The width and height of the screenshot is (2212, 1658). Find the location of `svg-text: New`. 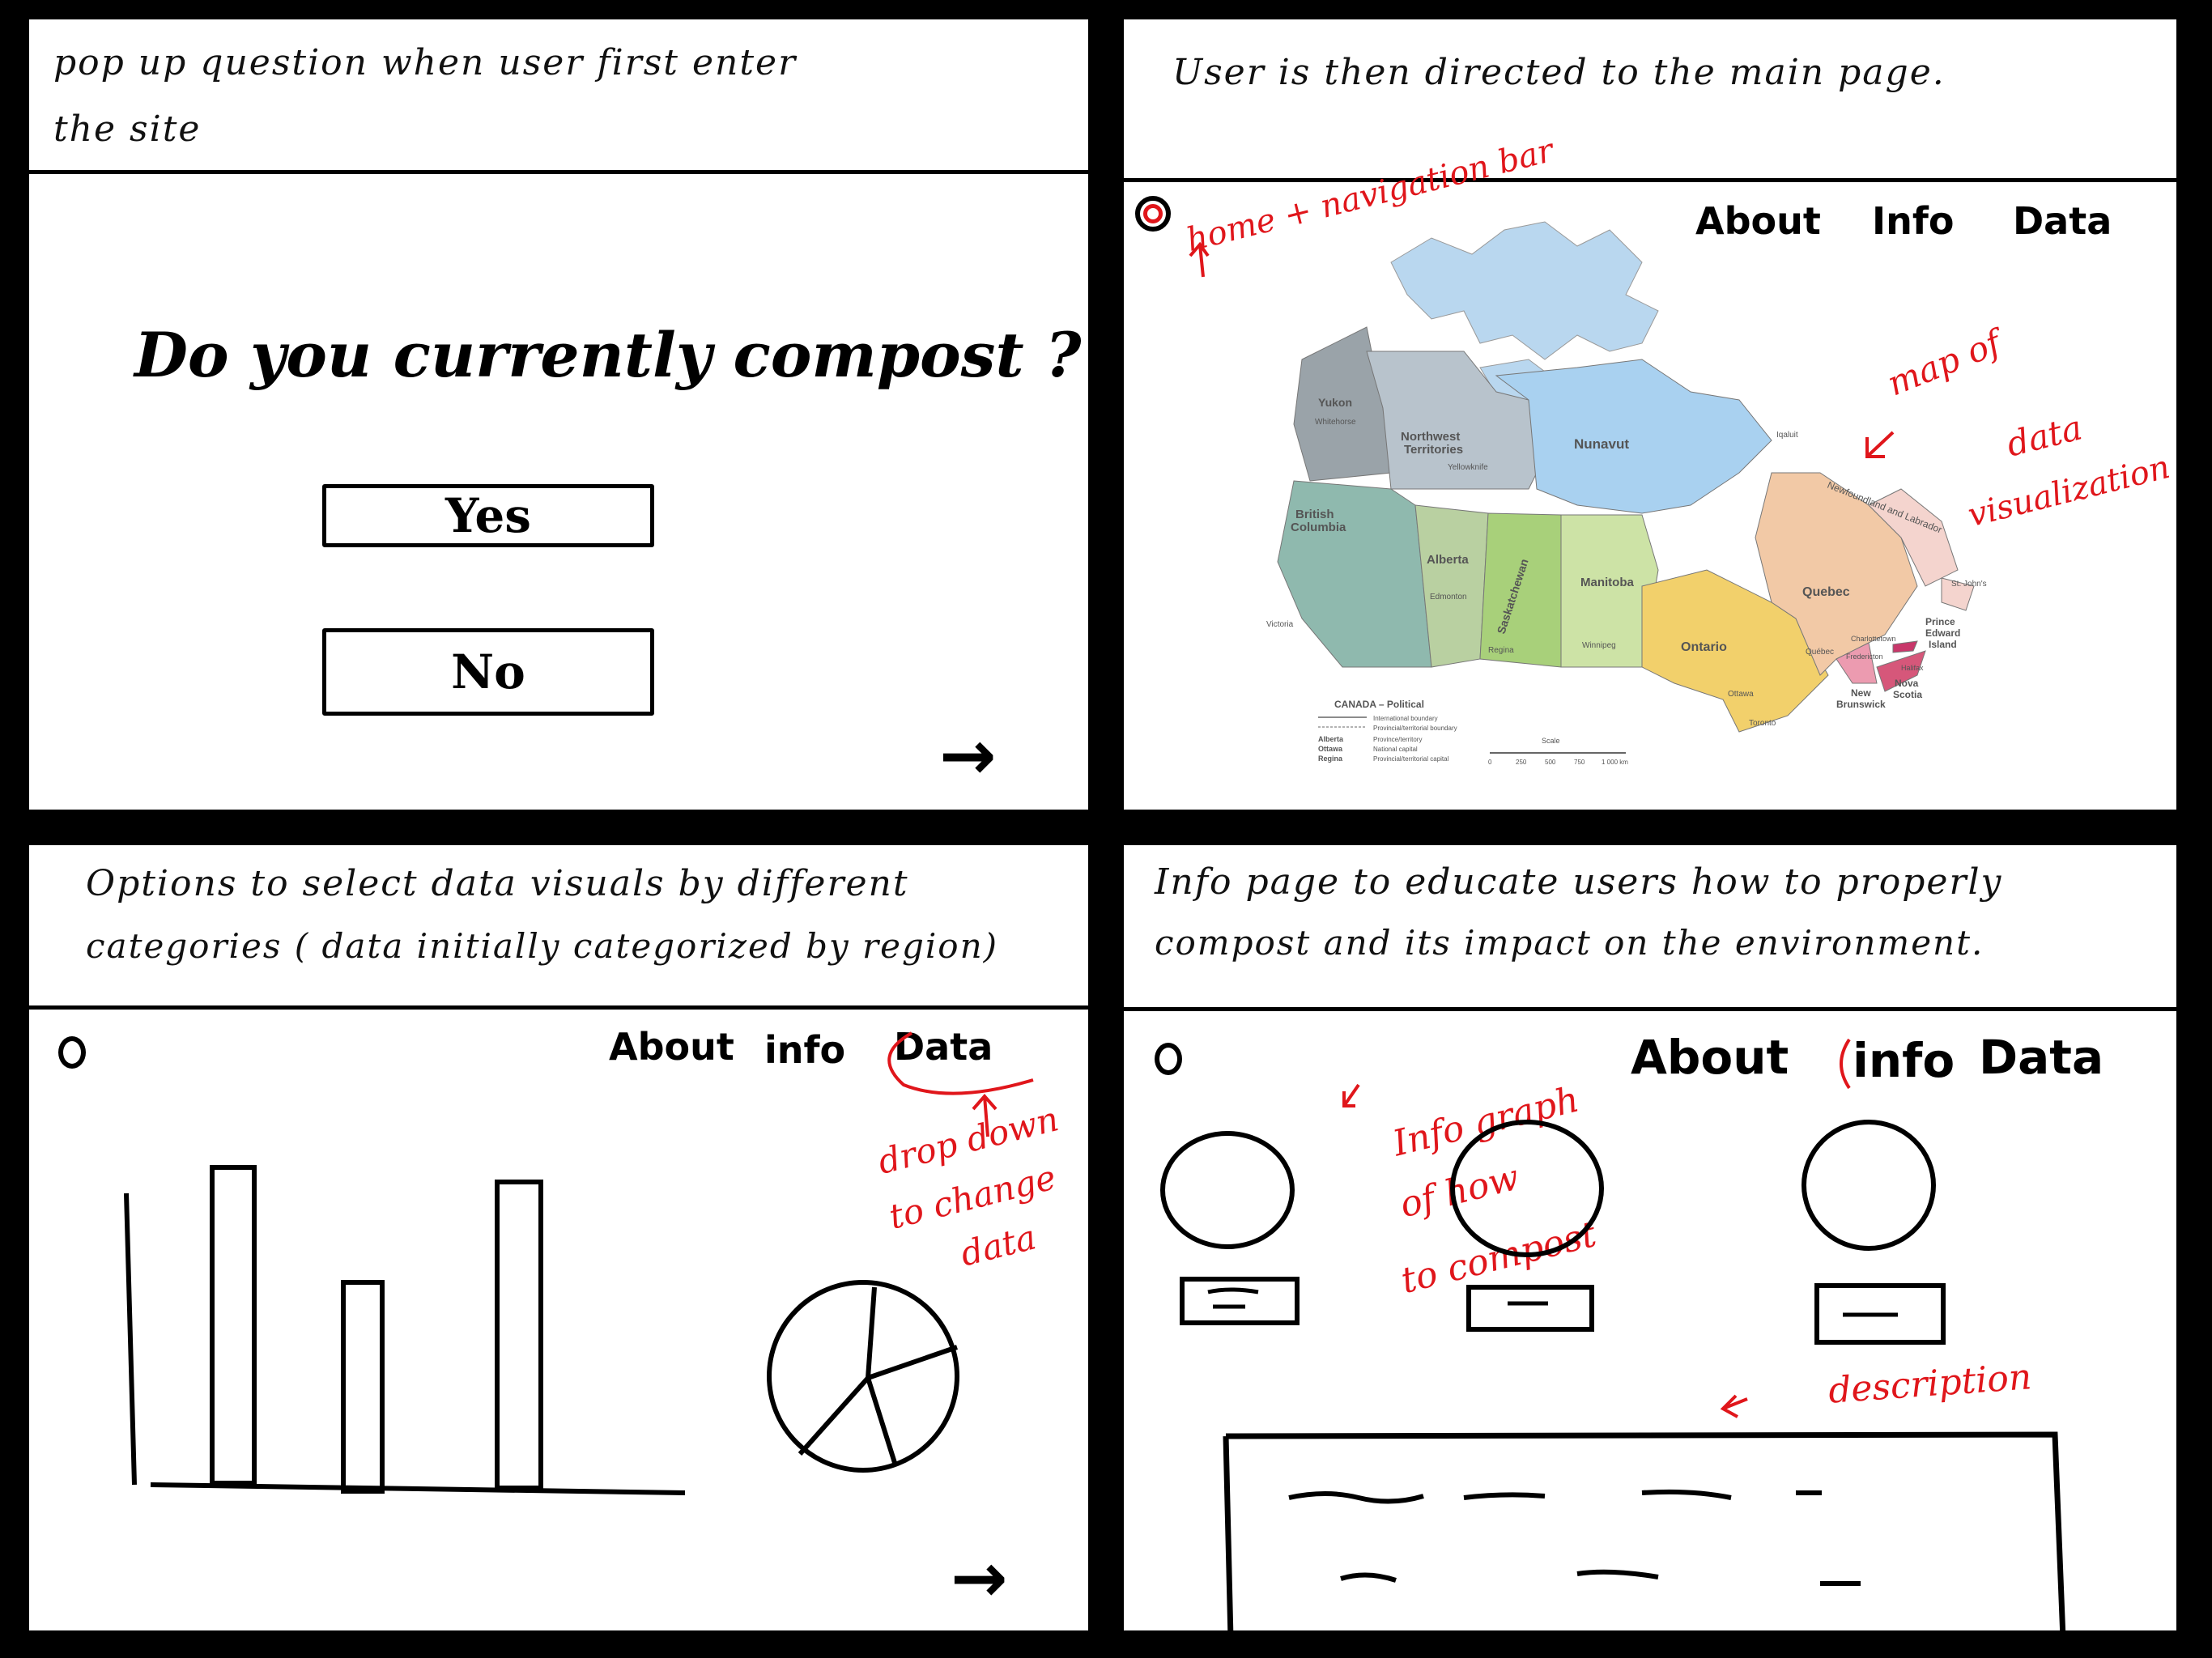

svg-text: New is located at coordinates (1861, 693).